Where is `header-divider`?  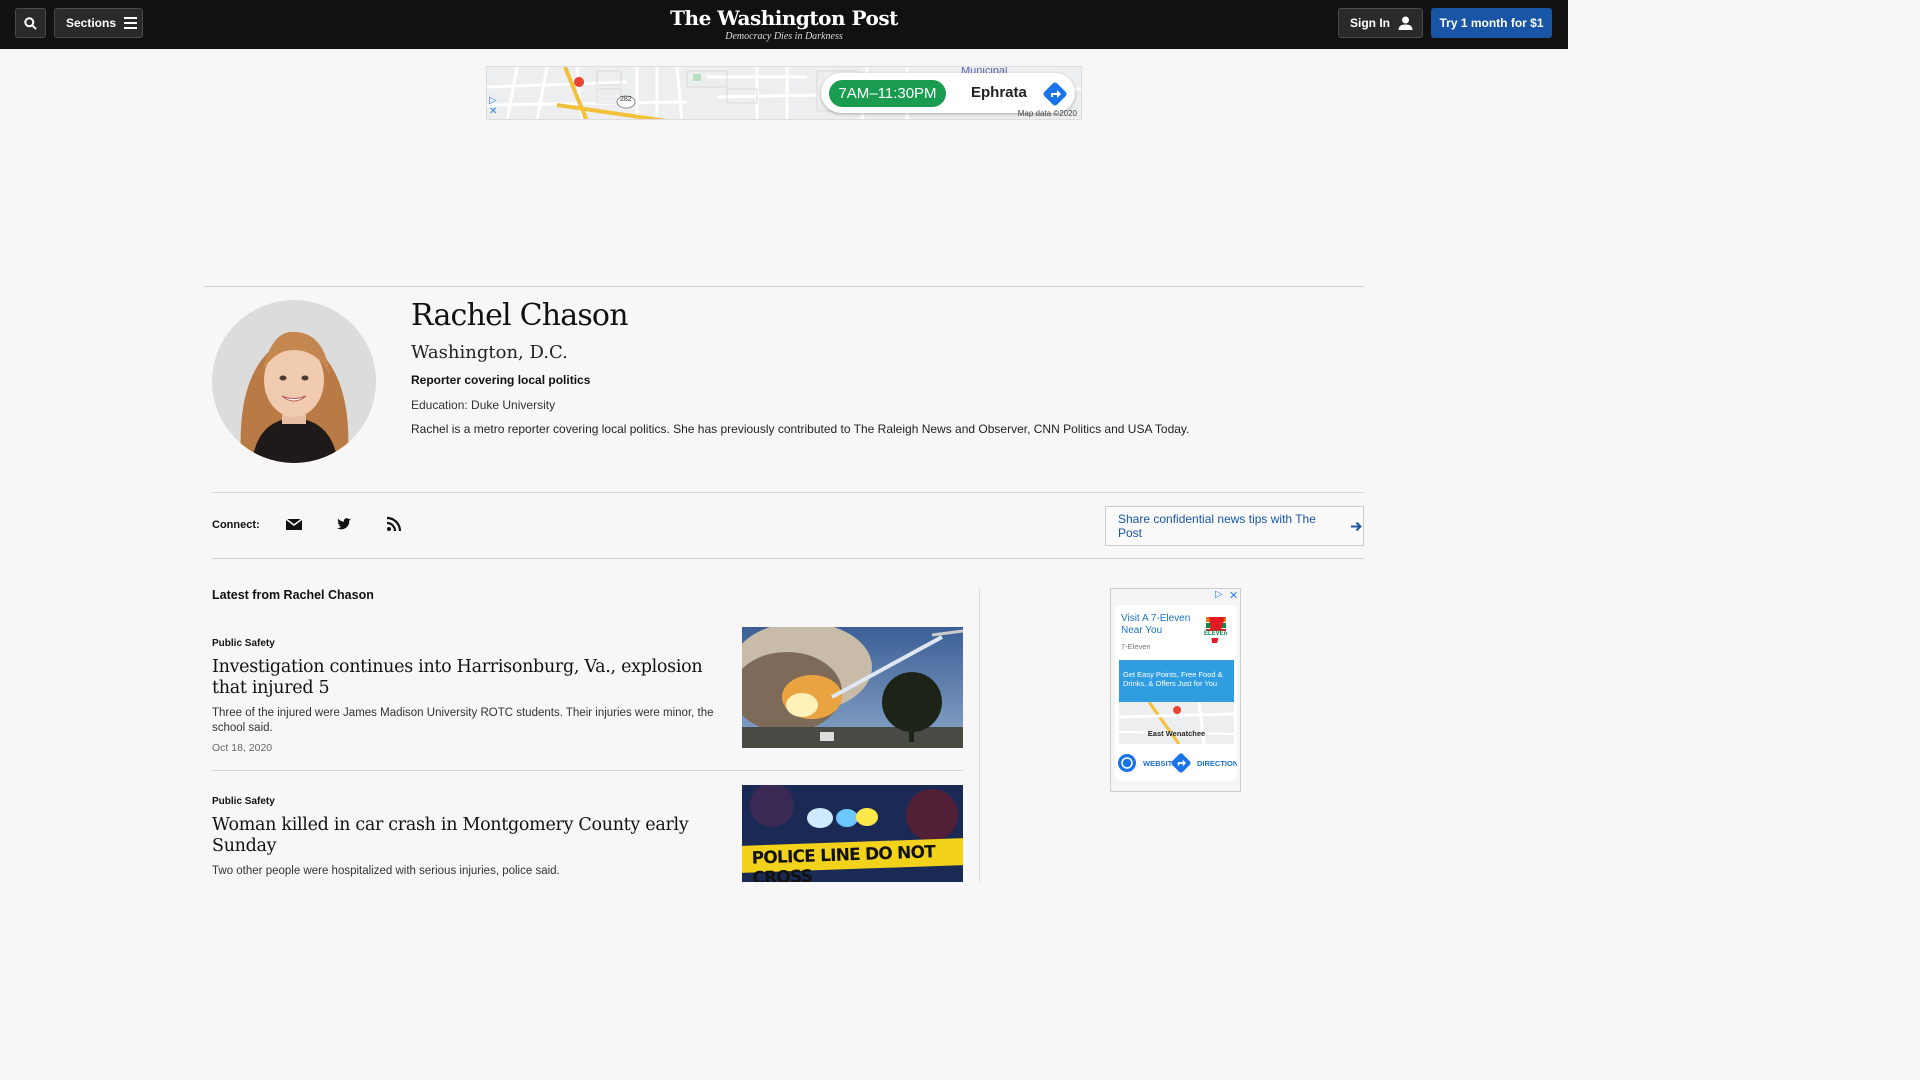
header-divider is located at coordinates (784, 286).